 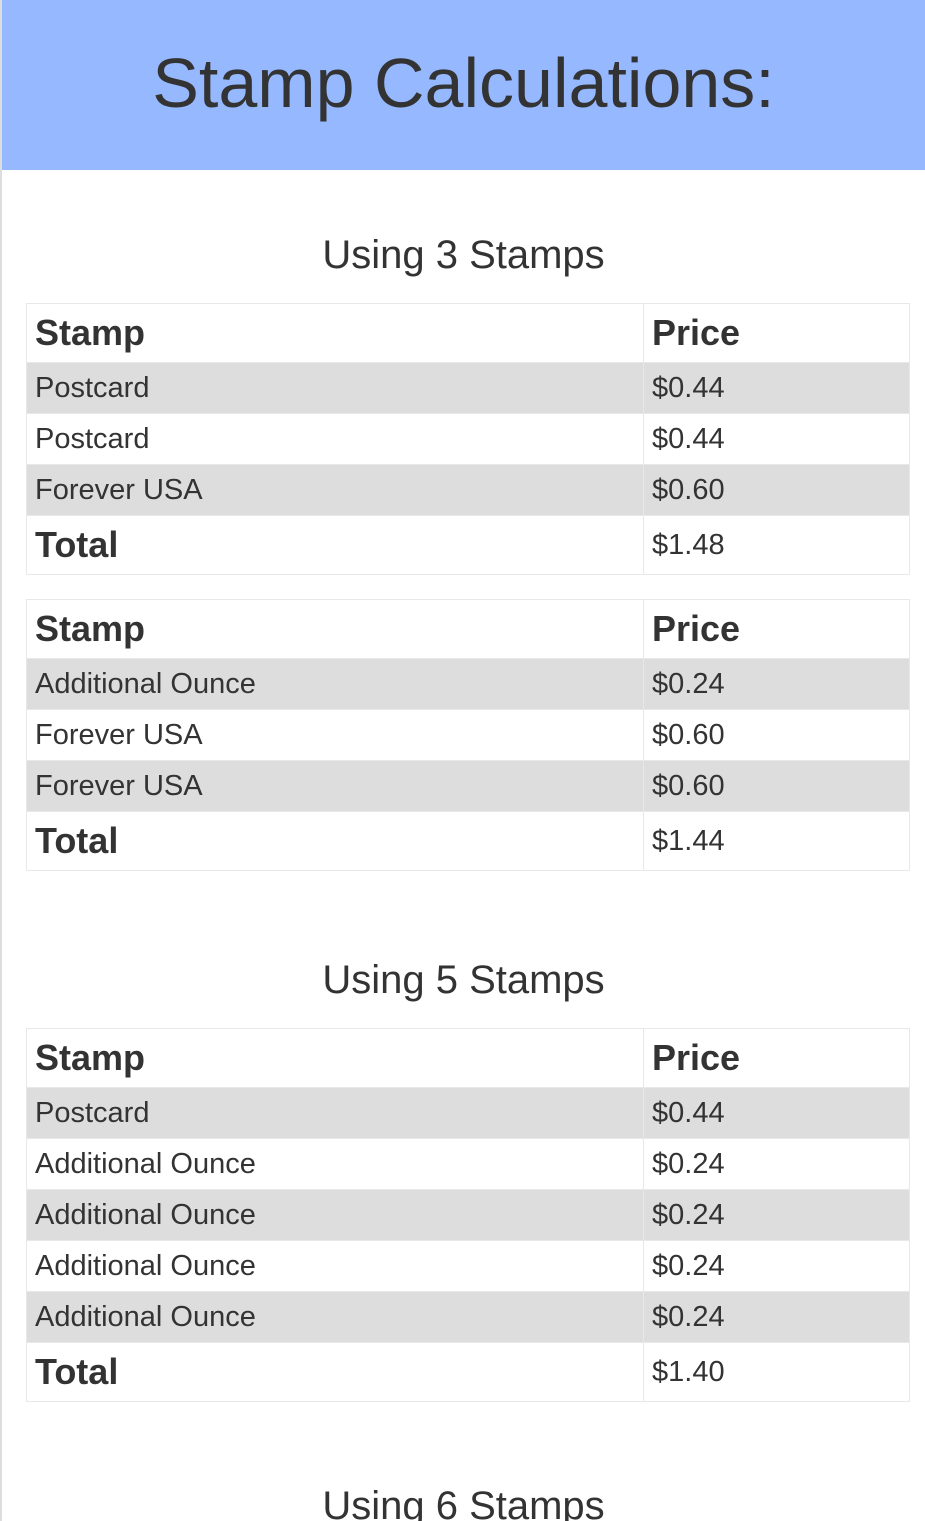 I want to click on total-row: Total $1.48, so click(x=468, y=545).